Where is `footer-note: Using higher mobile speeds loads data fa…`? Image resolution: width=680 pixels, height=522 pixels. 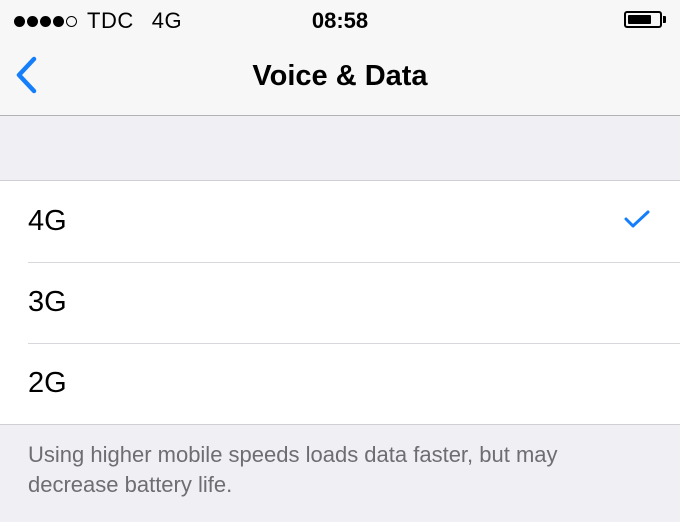 footer-note: Using higher mobile speeds loads data fa… is located at coordinates (293, 469).